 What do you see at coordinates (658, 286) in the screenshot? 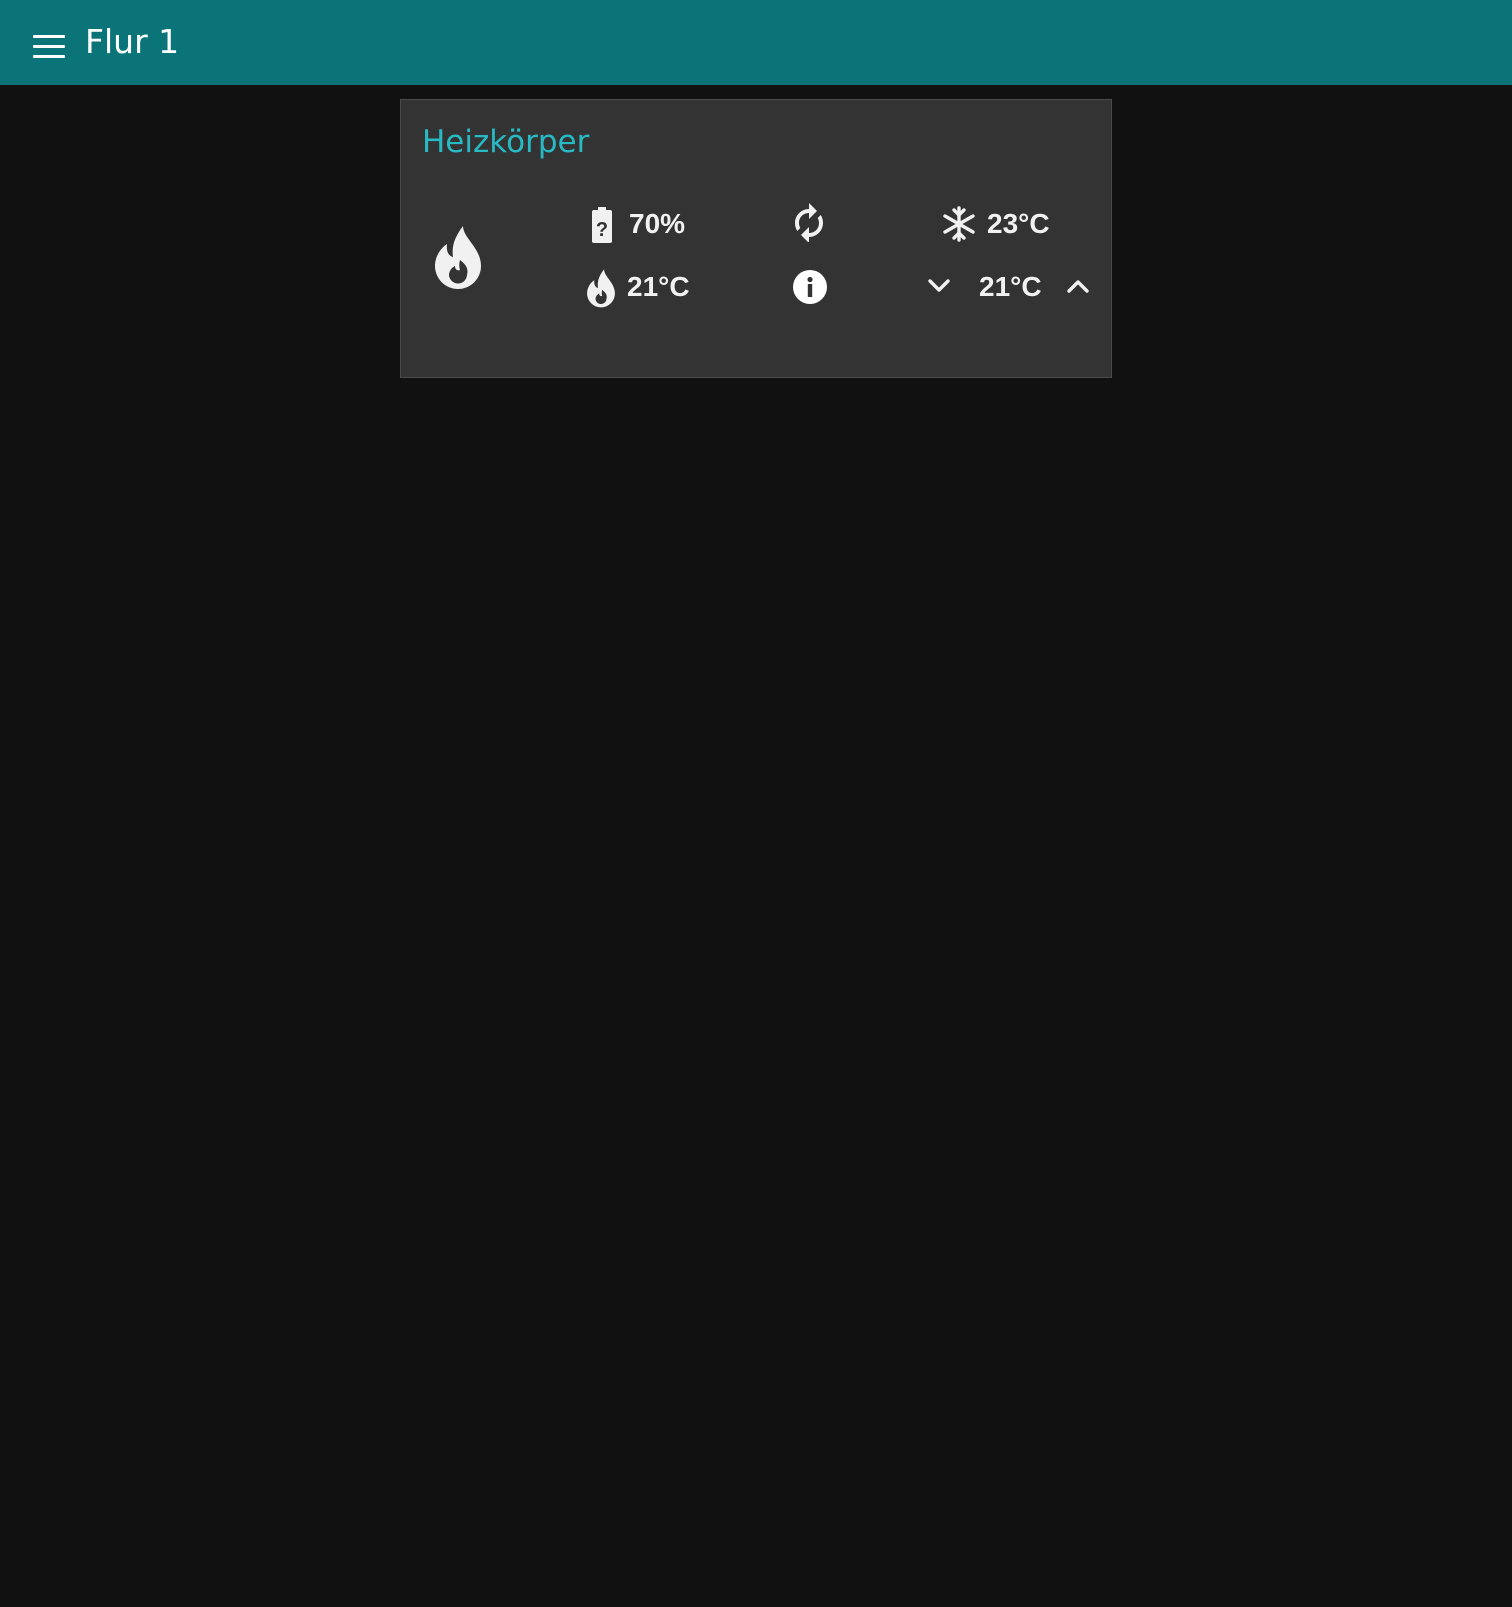
I see `current-temperature-value: 21°C` at bounding box center [658, 286].